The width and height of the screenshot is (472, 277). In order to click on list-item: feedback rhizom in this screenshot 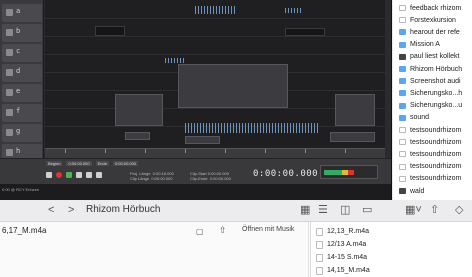, I will do `click(432, 8)`.